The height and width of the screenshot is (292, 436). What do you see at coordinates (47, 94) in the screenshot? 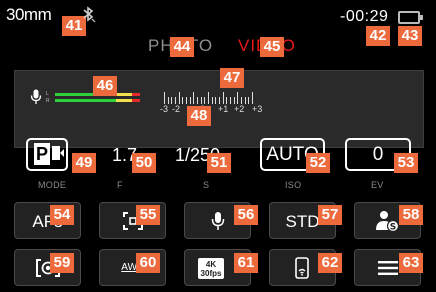
I see `channel-label-left: L` at bounding box center [47, 94].